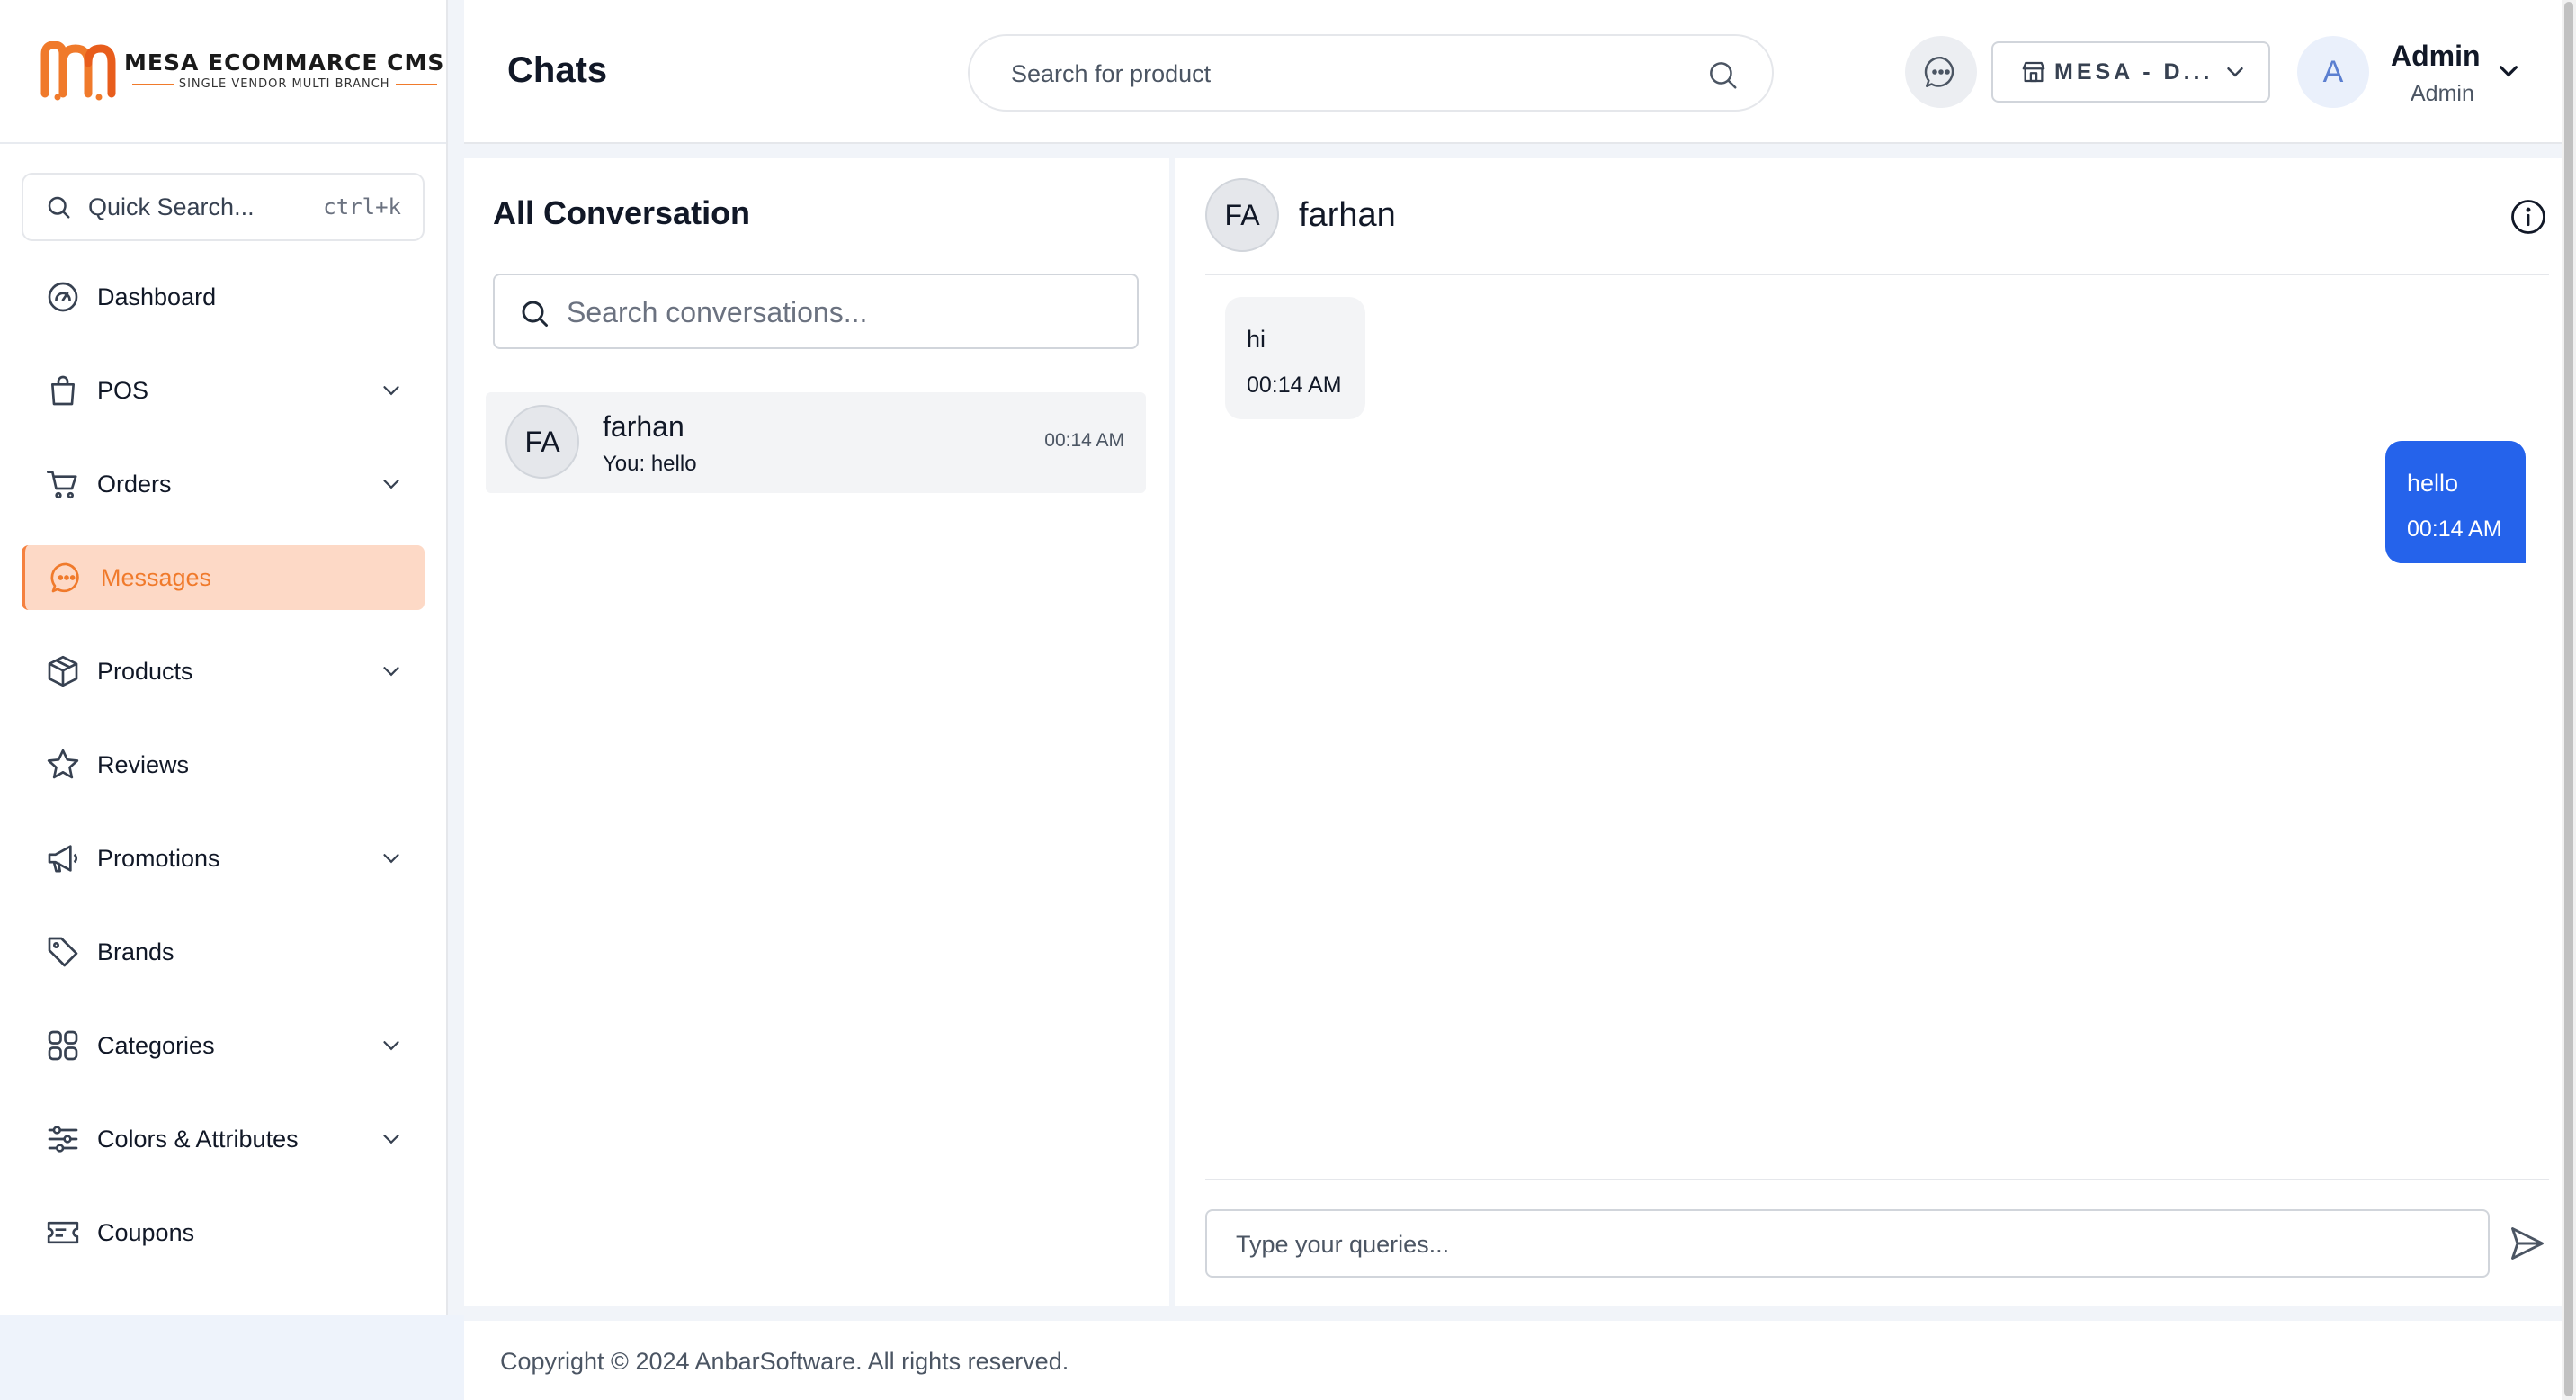  What do you see at coordinates (1256, 339) in the screenshot?
I see `message-text: hi` at bounding box center [1256, 339].